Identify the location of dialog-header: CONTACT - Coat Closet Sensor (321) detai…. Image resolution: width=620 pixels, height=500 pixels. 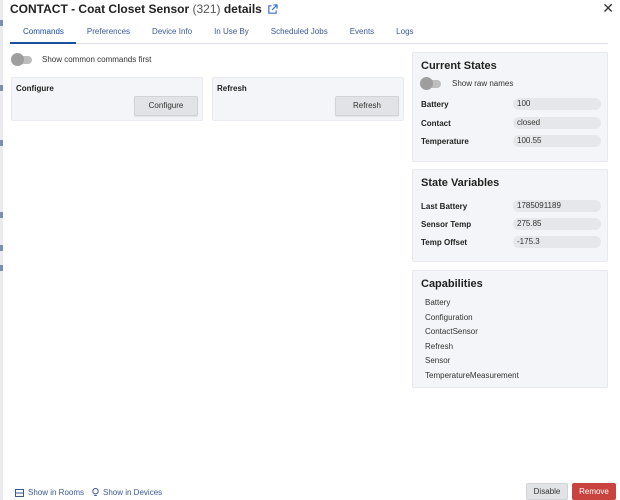
(313, 9).